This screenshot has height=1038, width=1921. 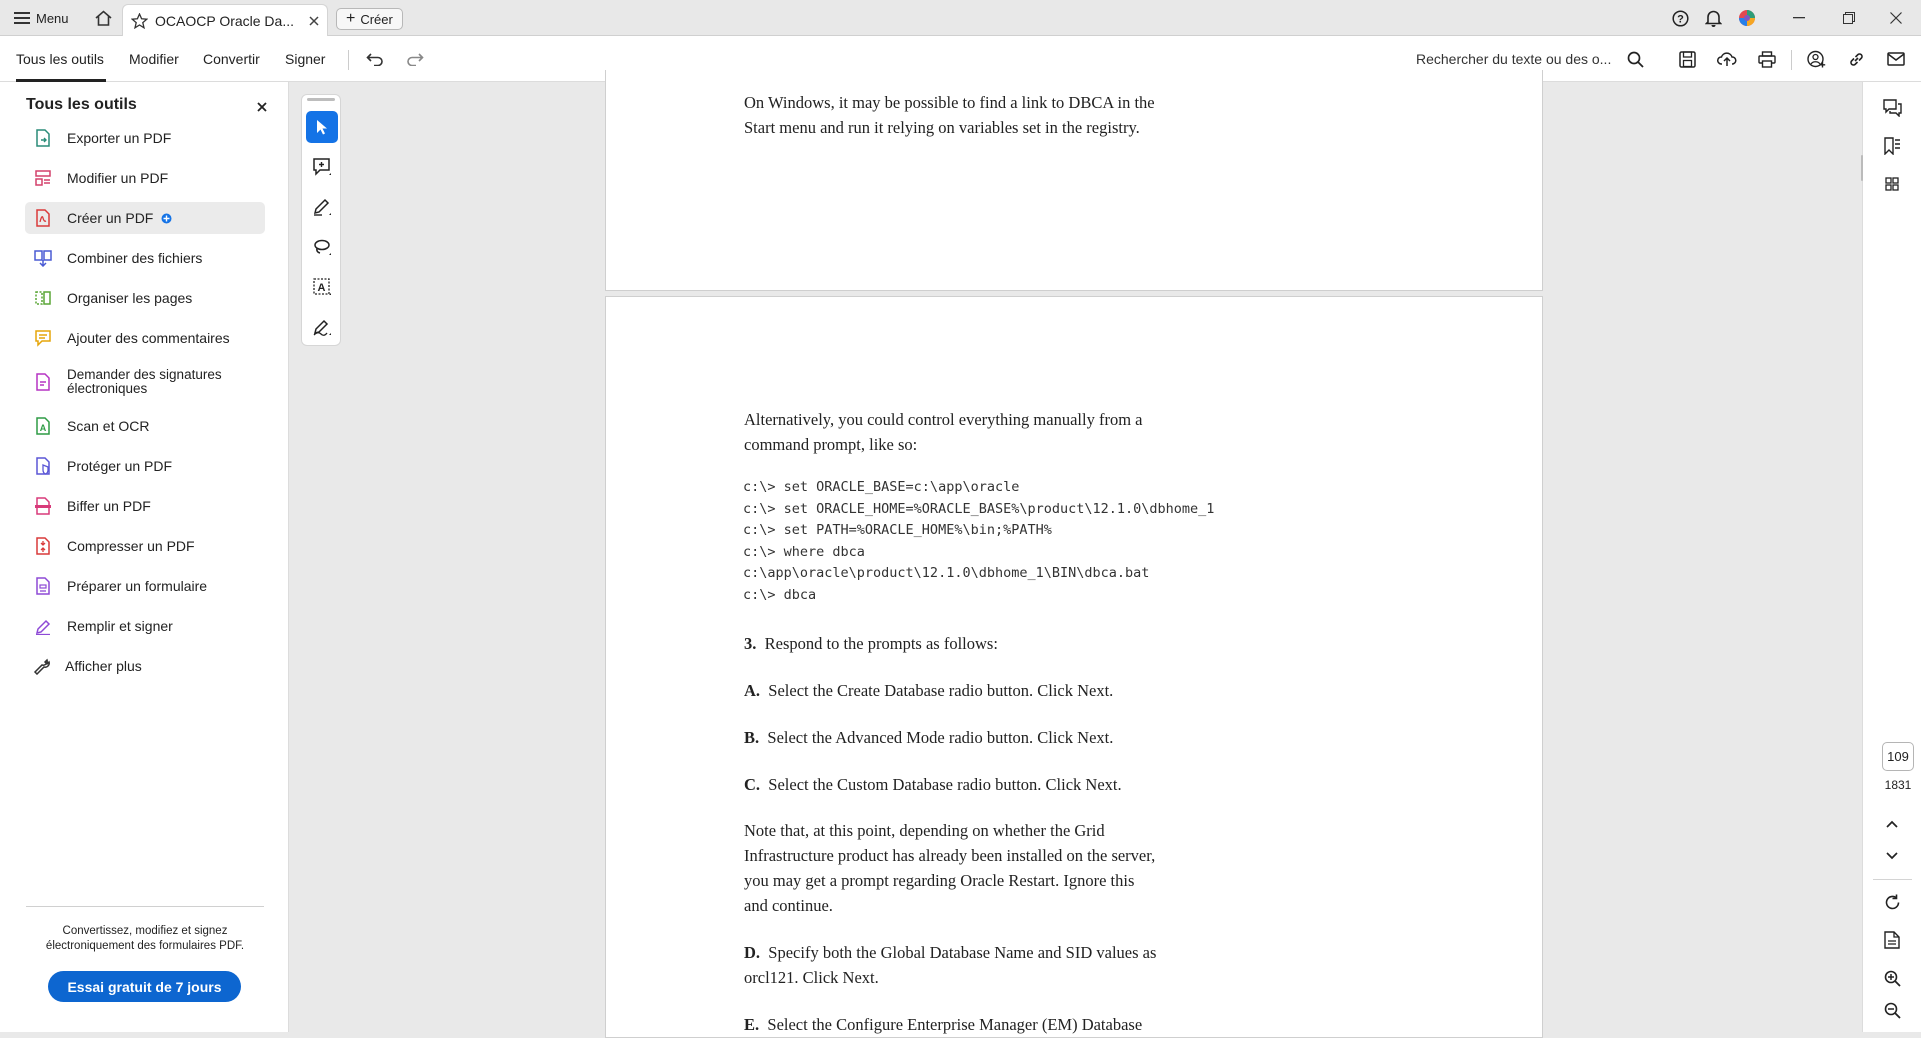 I want to click on page-display-button, so click(x=1892, y=940).